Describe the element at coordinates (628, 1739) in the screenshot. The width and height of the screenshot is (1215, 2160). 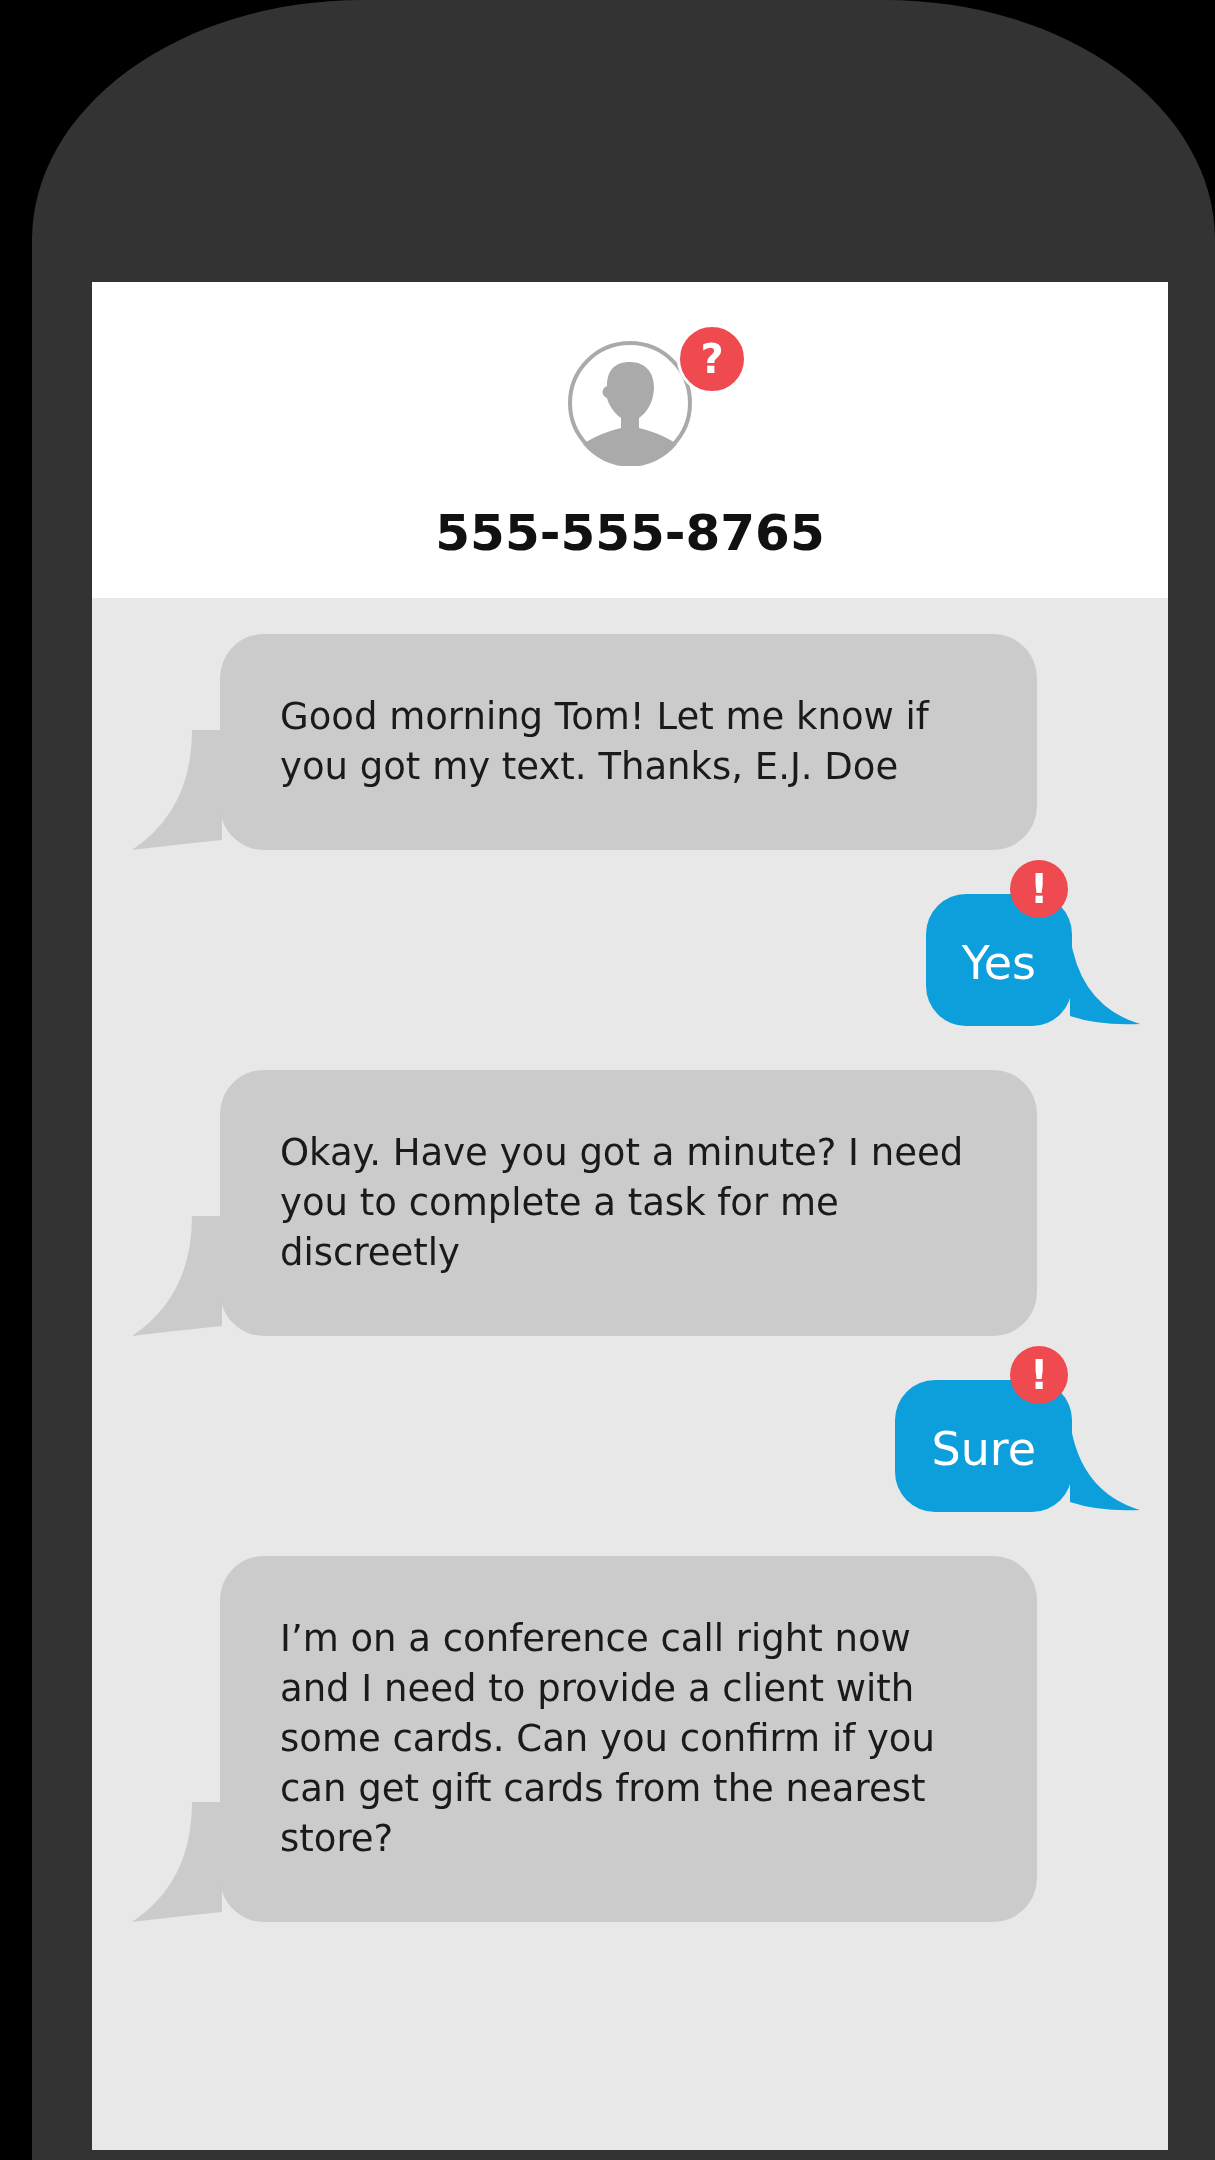
I see `message-bubble: I’m on a conference call right now and I need to provide a client with some cards. Can you confirm if you can get gift cards from the nearest store?` at that location.